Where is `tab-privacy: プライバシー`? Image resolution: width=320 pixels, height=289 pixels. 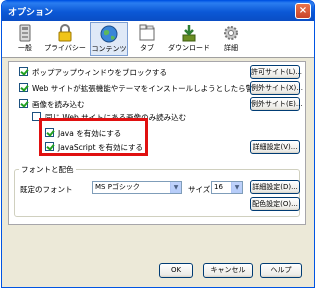 tab-privacy: プライバシー is located at coordinates (65, 39).